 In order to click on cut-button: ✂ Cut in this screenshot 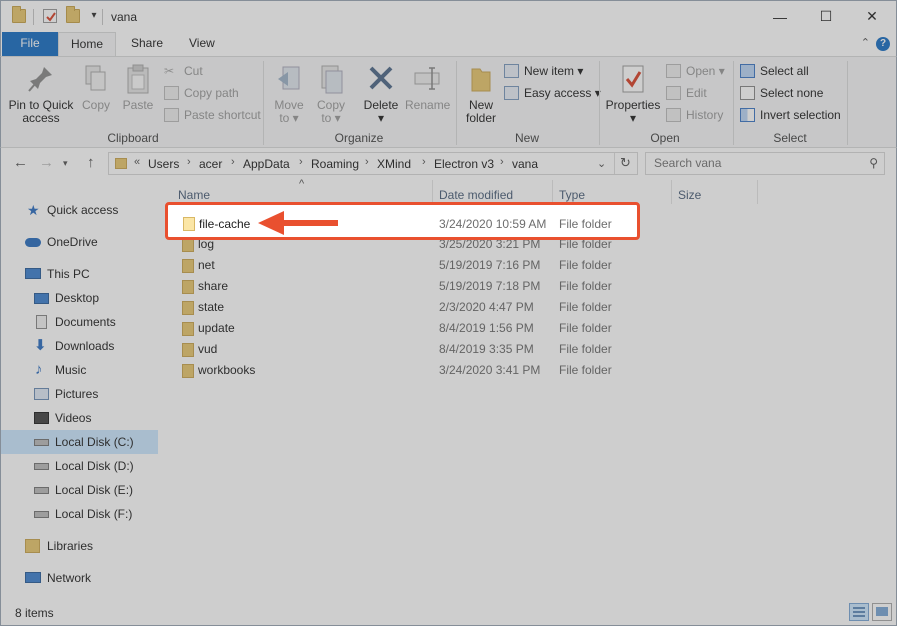, I will do `click(183, 71)`.